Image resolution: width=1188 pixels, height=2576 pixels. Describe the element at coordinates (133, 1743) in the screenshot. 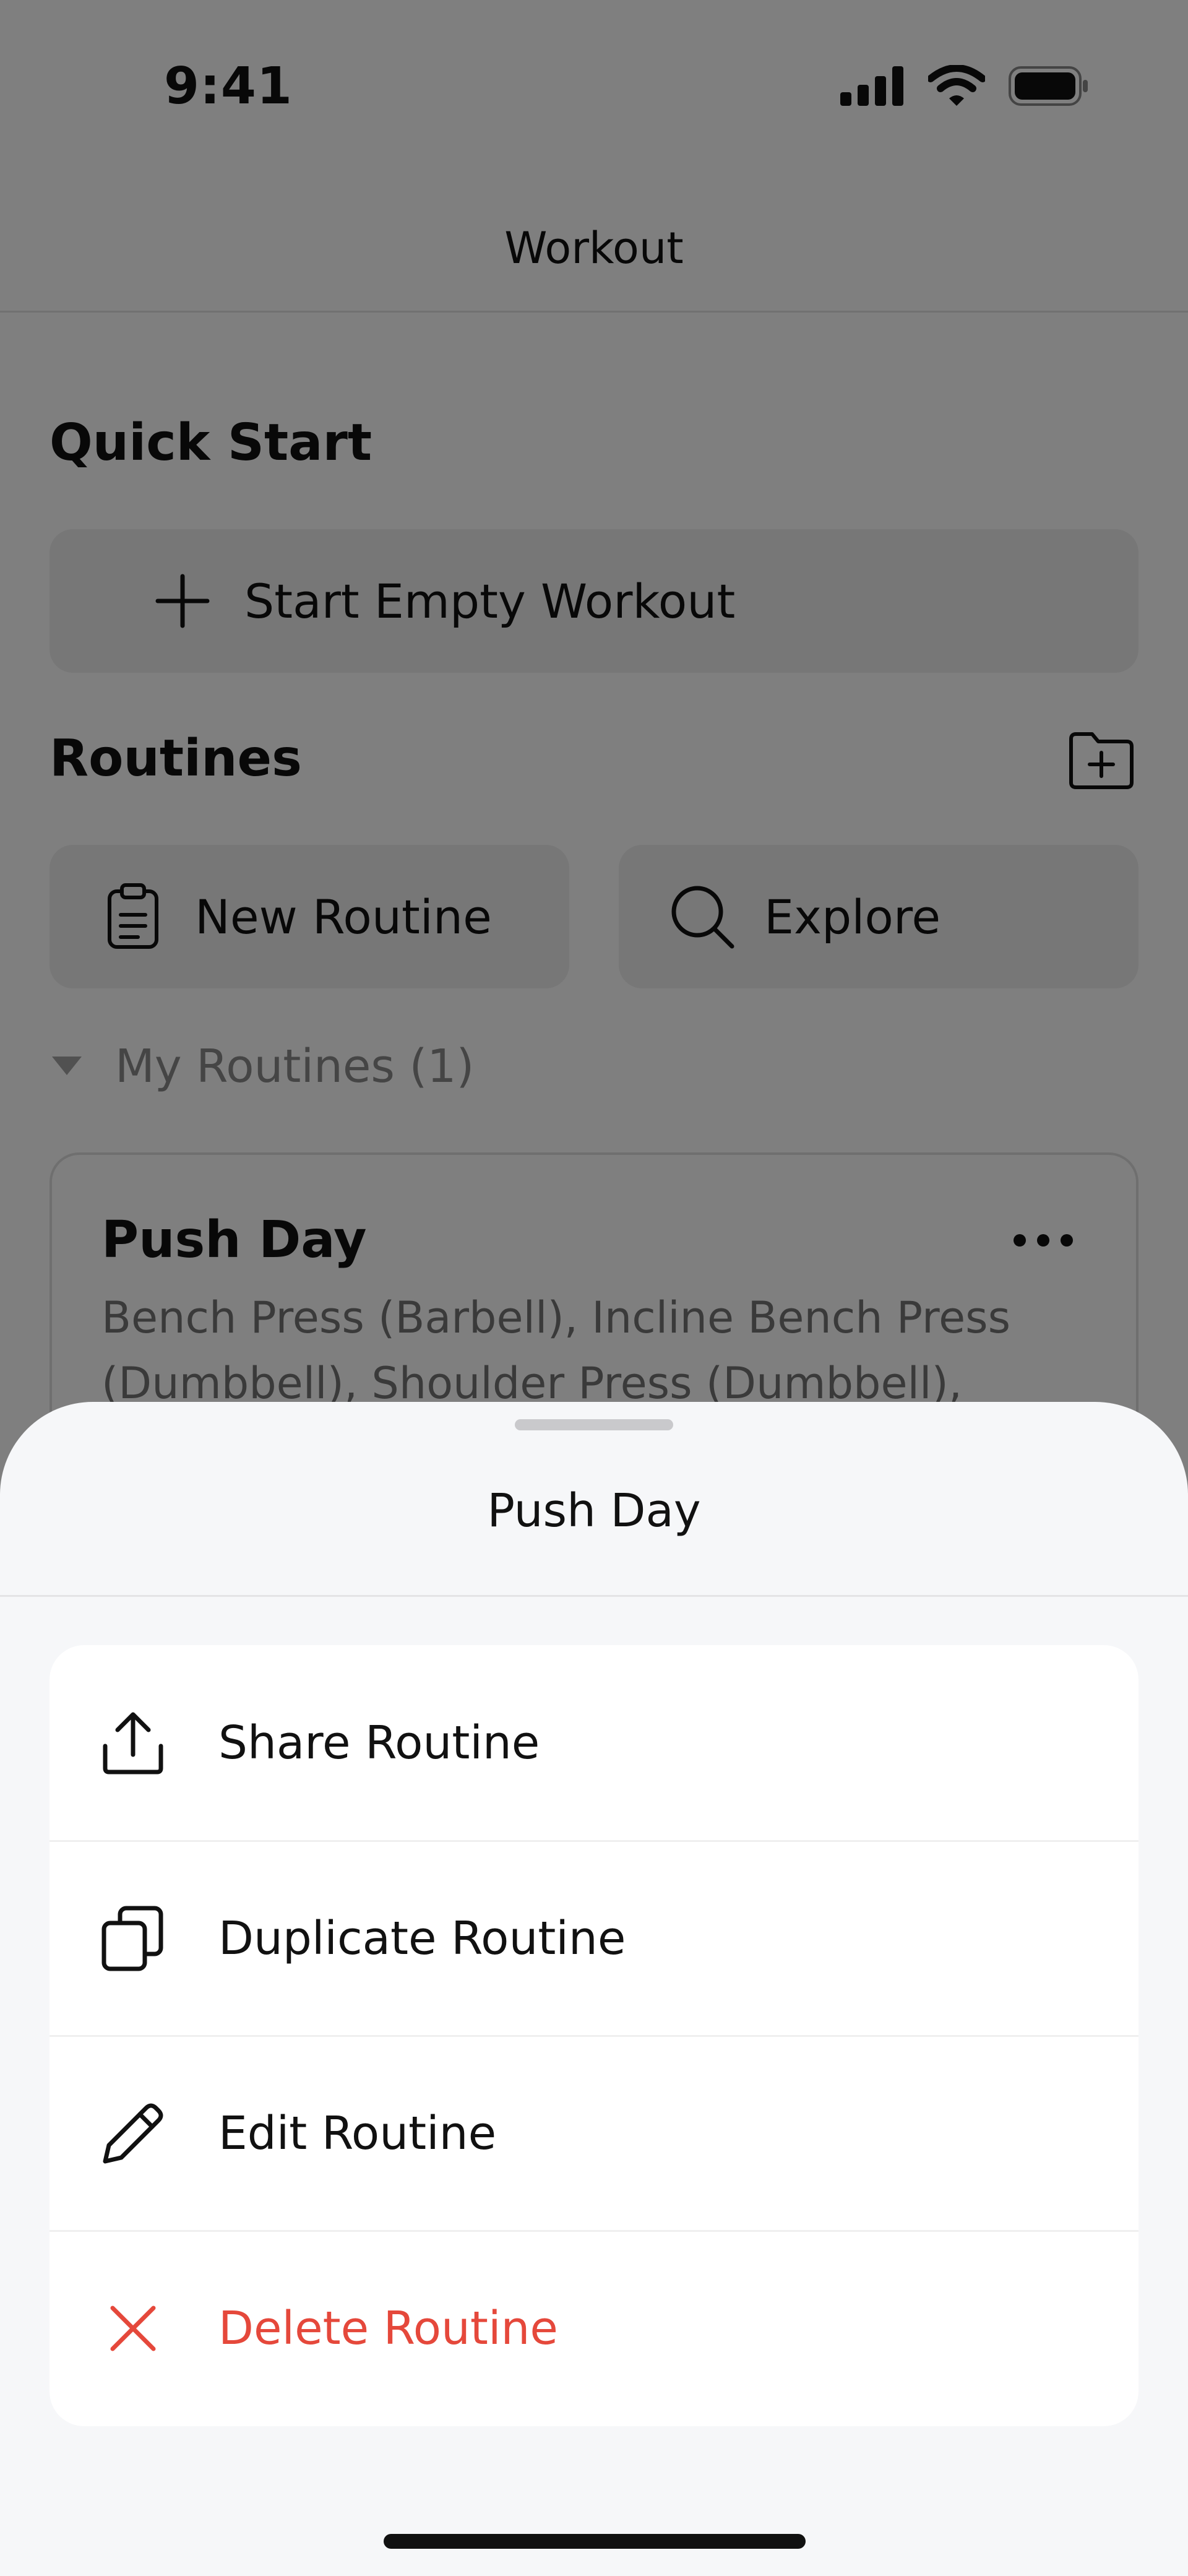

I see `share-icon` at that location.